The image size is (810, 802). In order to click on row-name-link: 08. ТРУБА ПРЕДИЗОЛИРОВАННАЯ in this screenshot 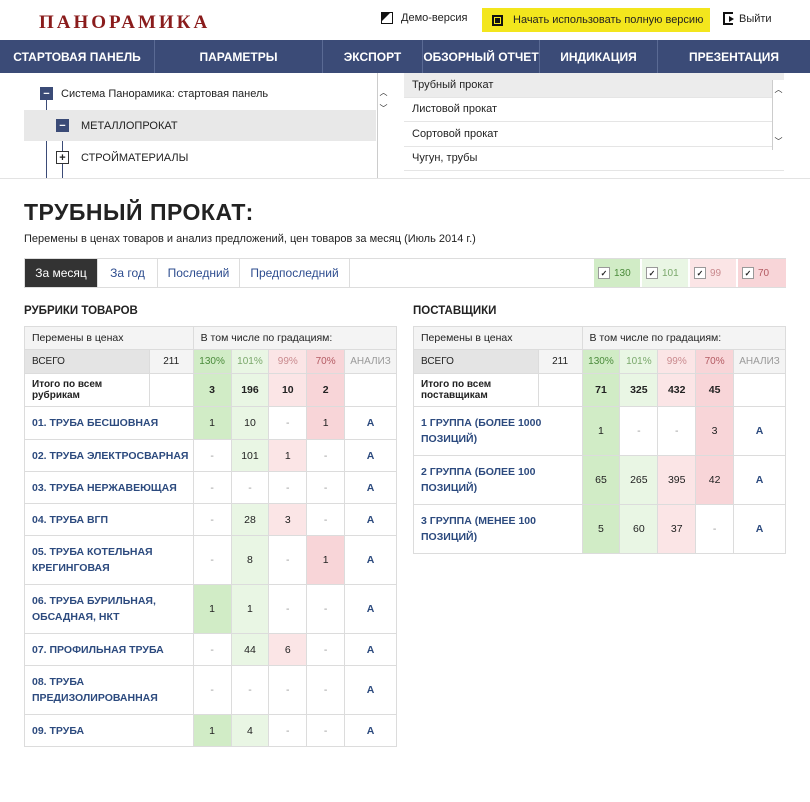, I will do `click(109, 690)`.